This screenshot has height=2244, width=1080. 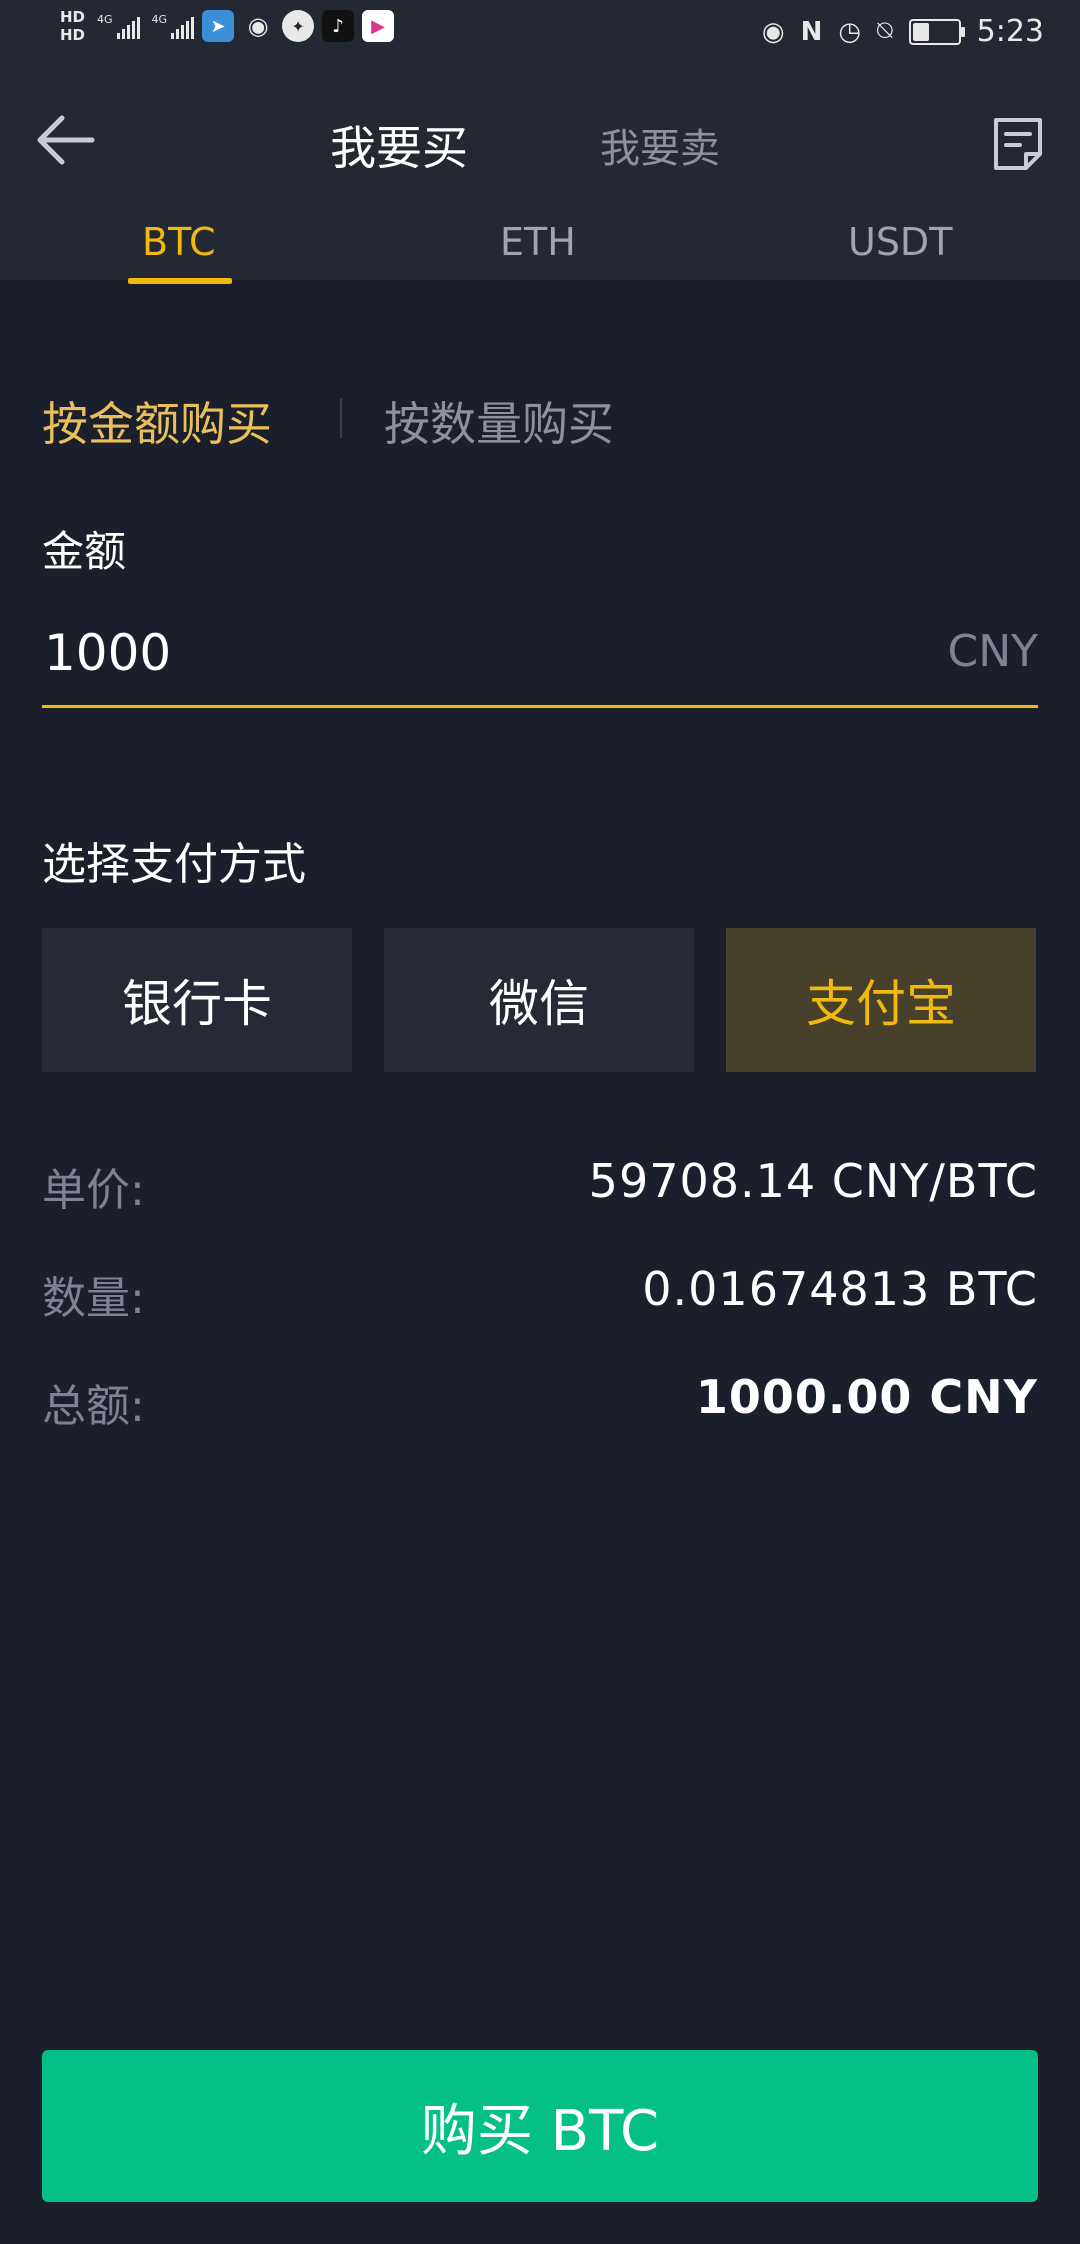 I want to click on payment-alipay-button: 支付宝, so click(x=881, y=1000).